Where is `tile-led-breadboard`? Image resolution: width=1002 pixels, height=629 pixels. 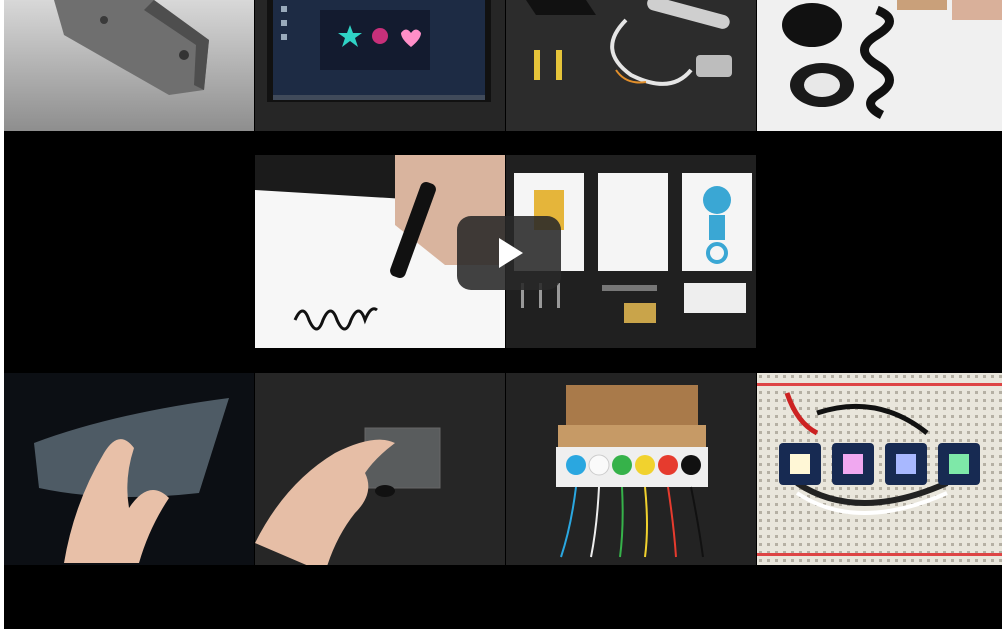 tile-led-breadboard is located at coordinates (879, 469).